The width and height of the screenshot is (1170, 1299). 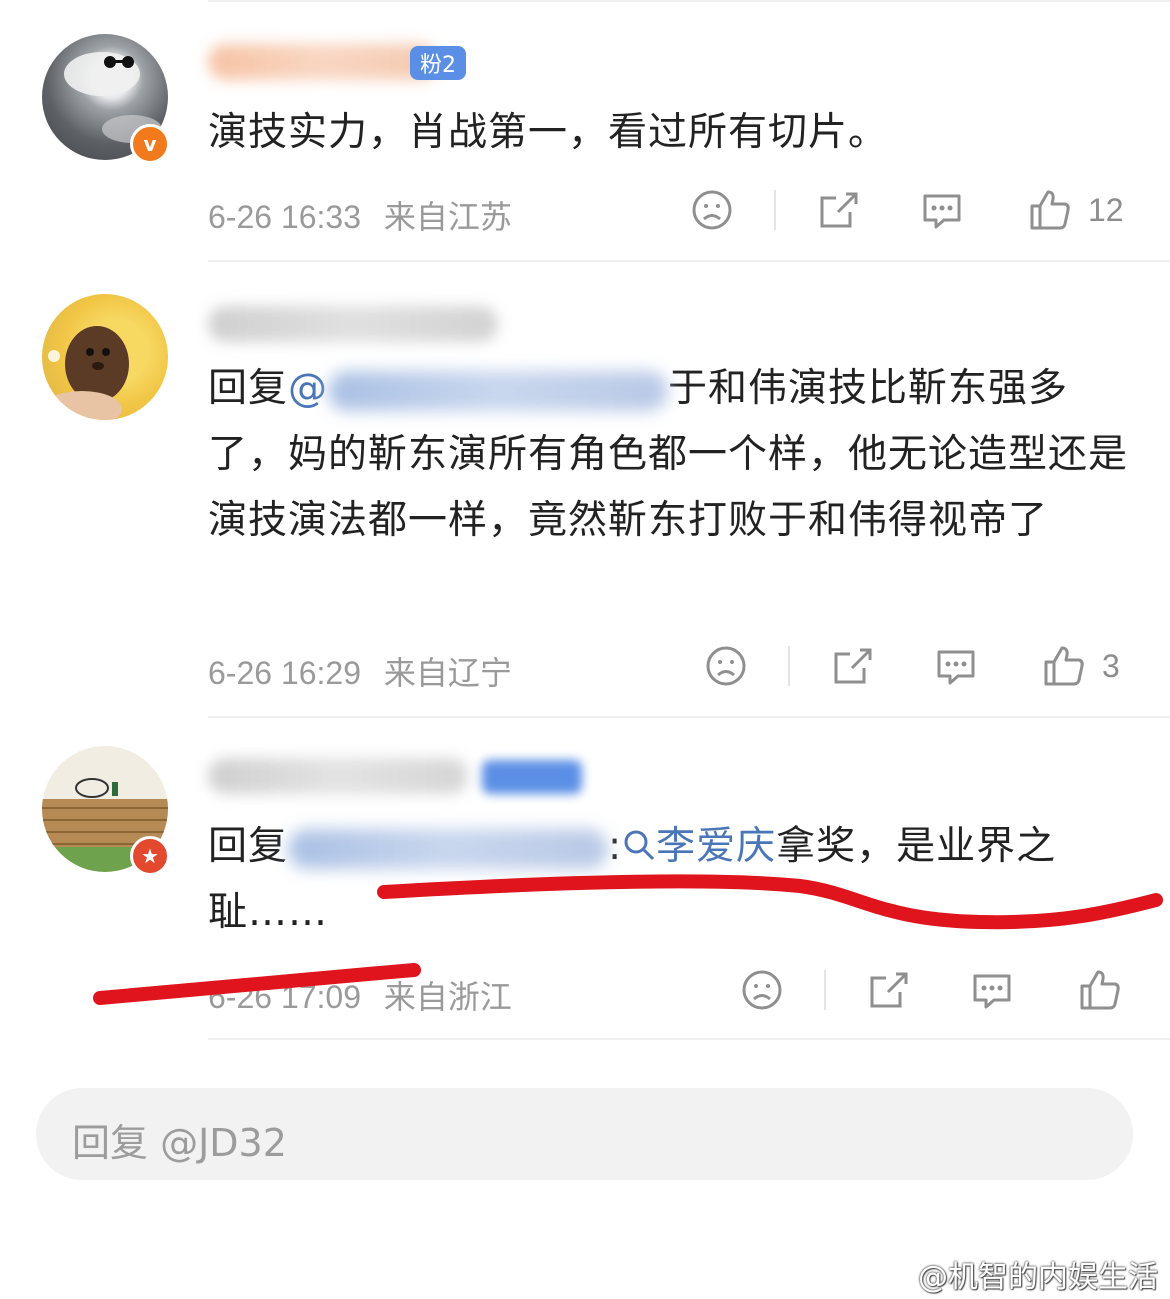 What do you see at coordinates (285, 997) in the screenshot?
I see `comment-time: 6-26 17:09` at bounding box center [285, 997].